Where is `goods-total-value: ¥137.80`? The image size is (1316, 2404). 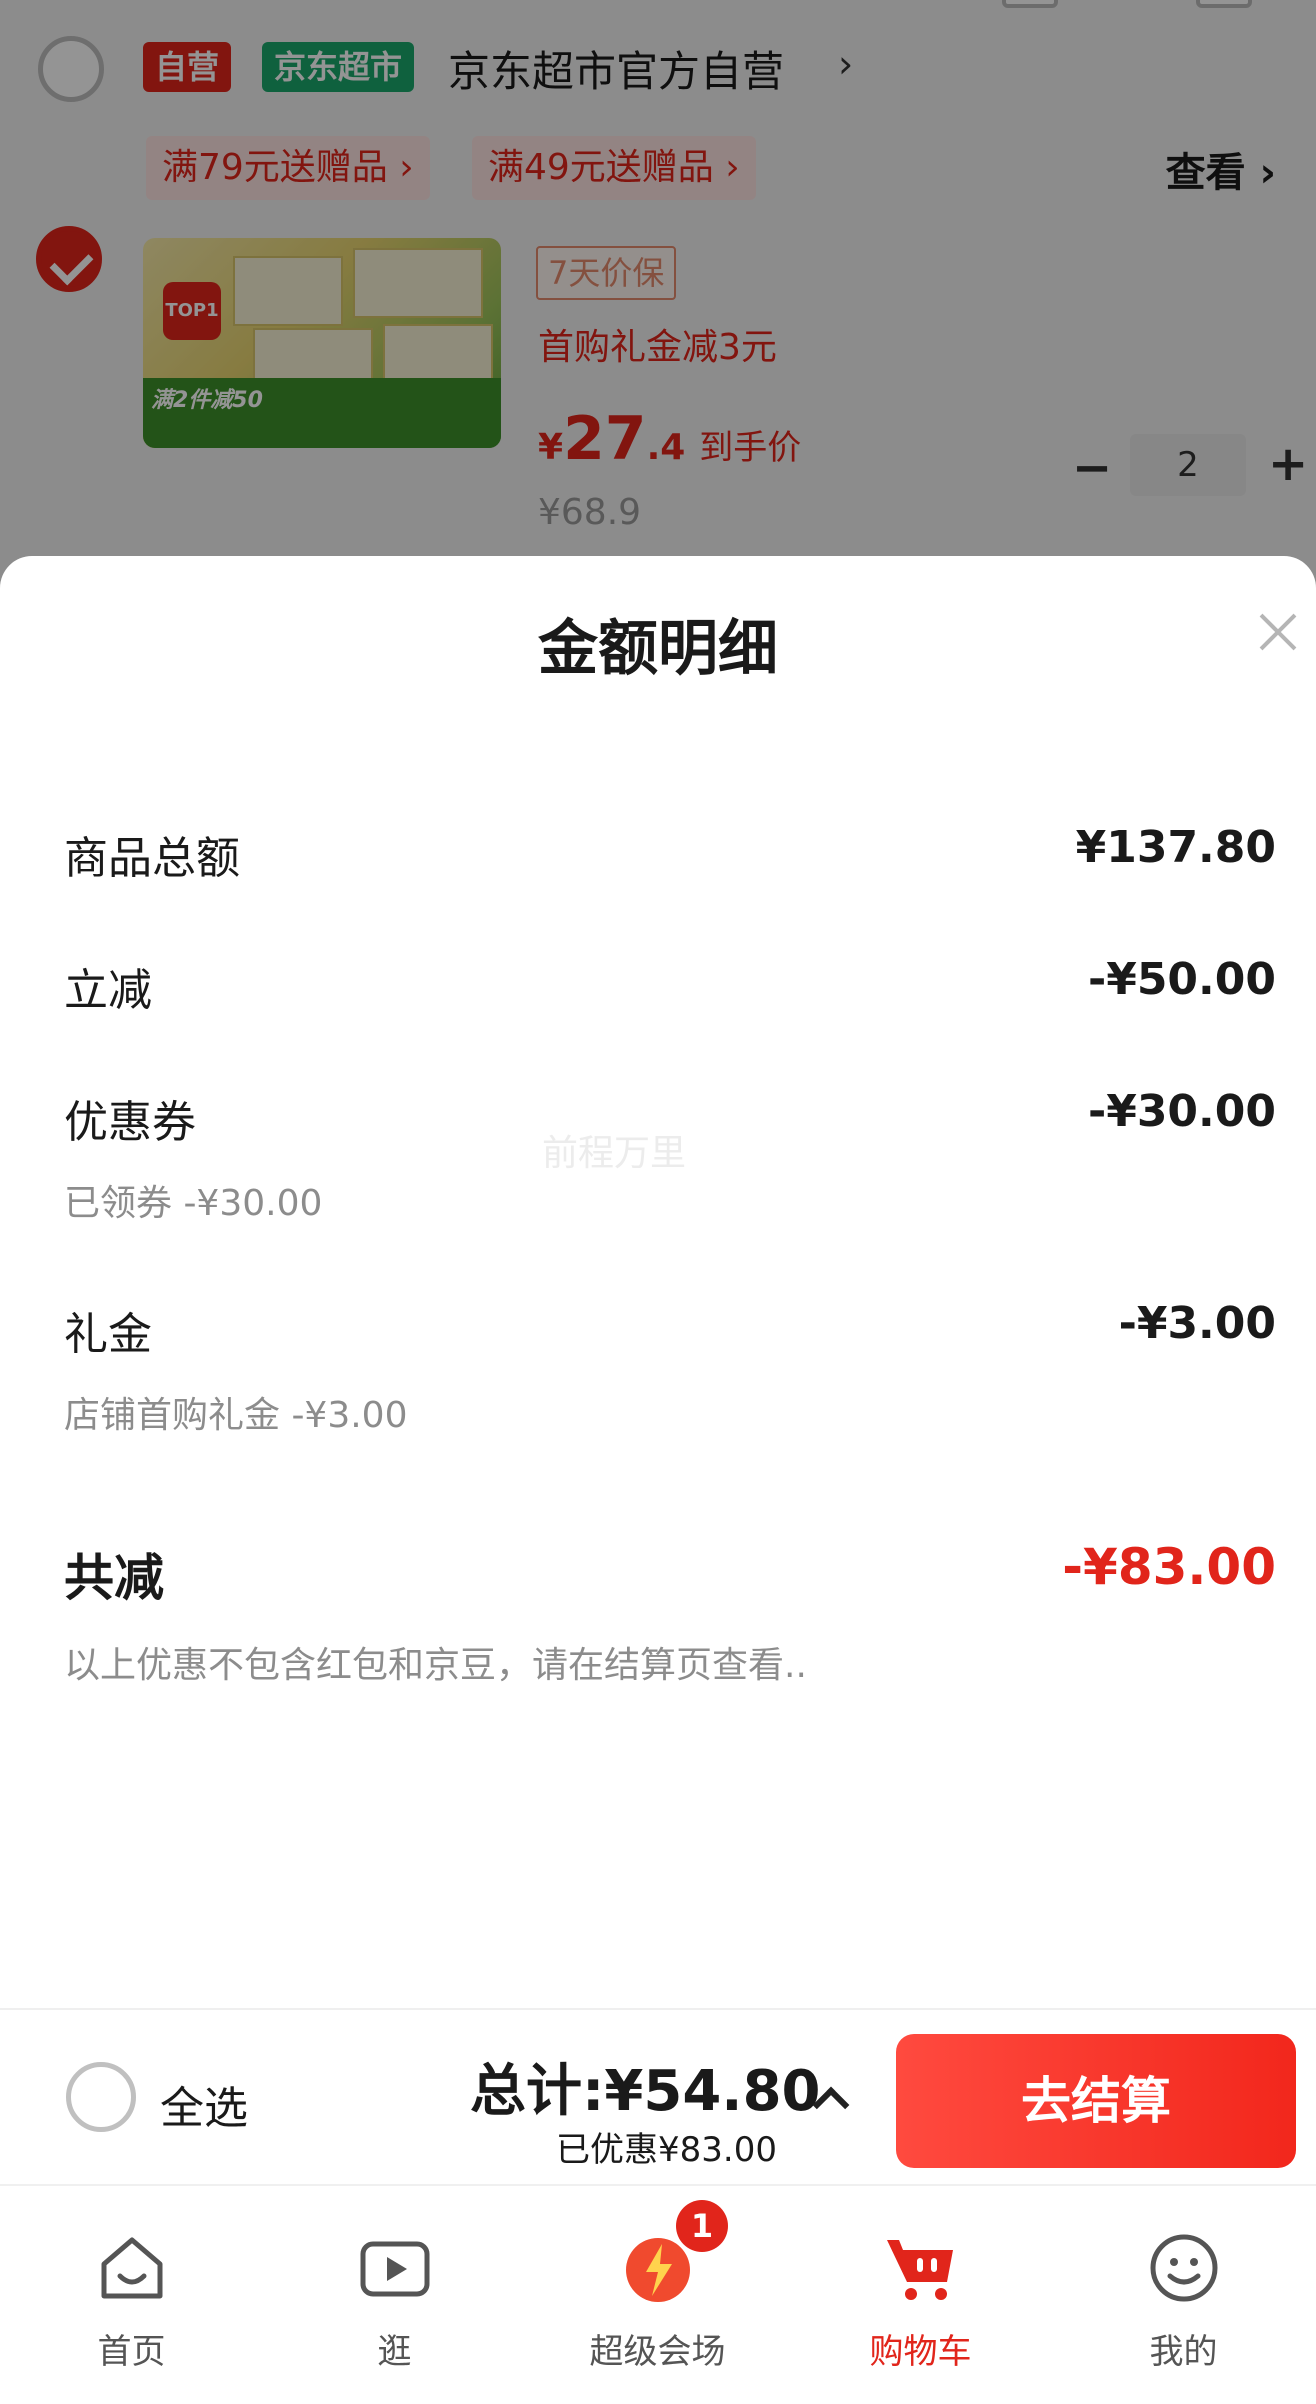
goods-total-value: ¥137.80 is located at coordinates (1175, 847).